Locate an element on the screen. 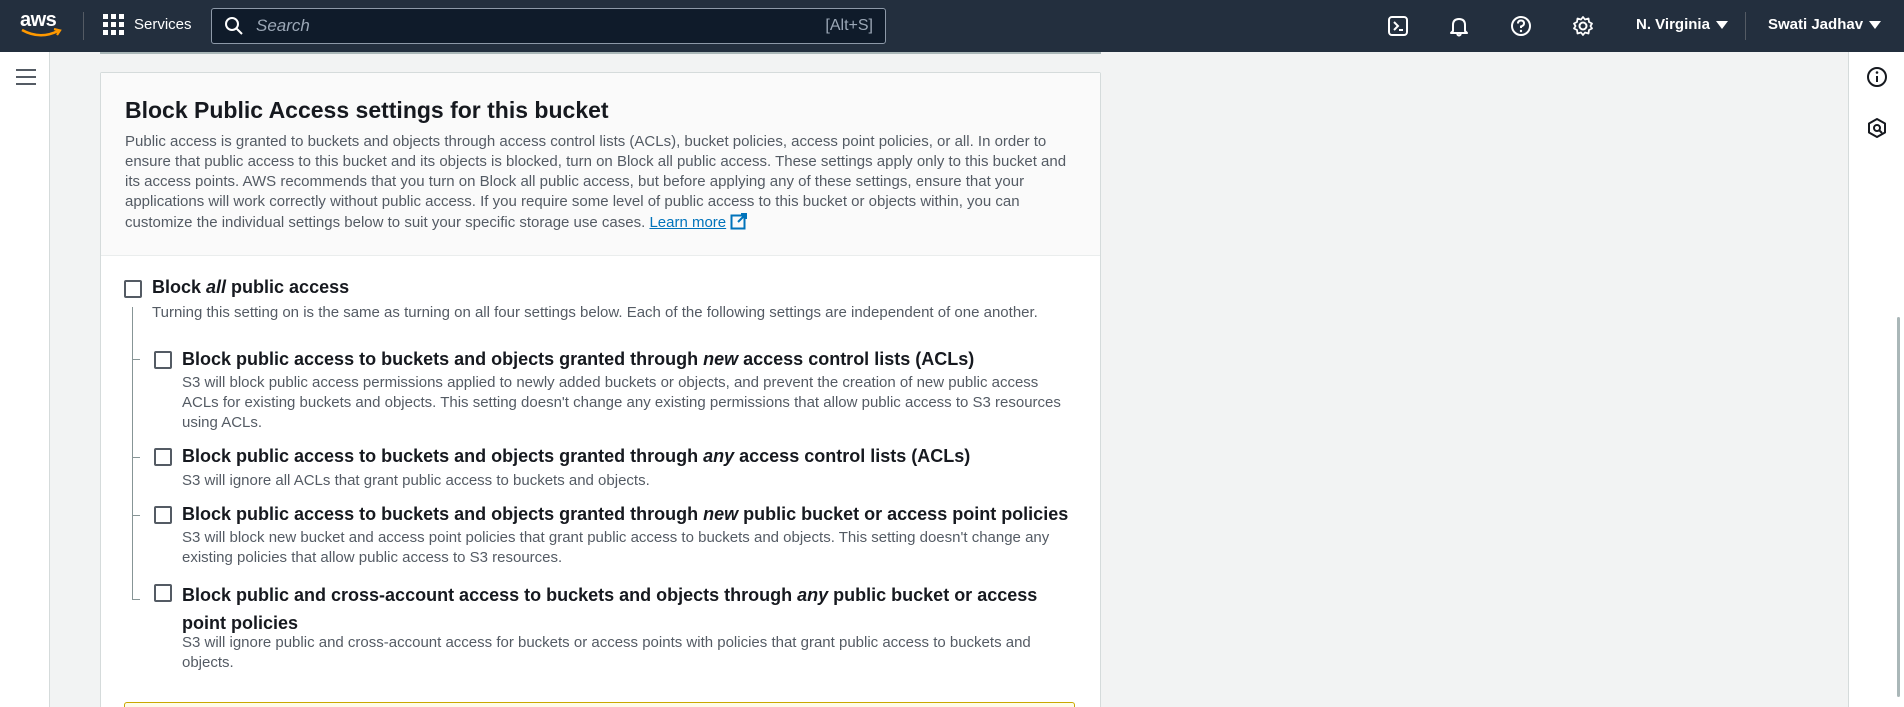 This screenshot has height=707, width=1904. search-icon is located at coordinates (234, 26).